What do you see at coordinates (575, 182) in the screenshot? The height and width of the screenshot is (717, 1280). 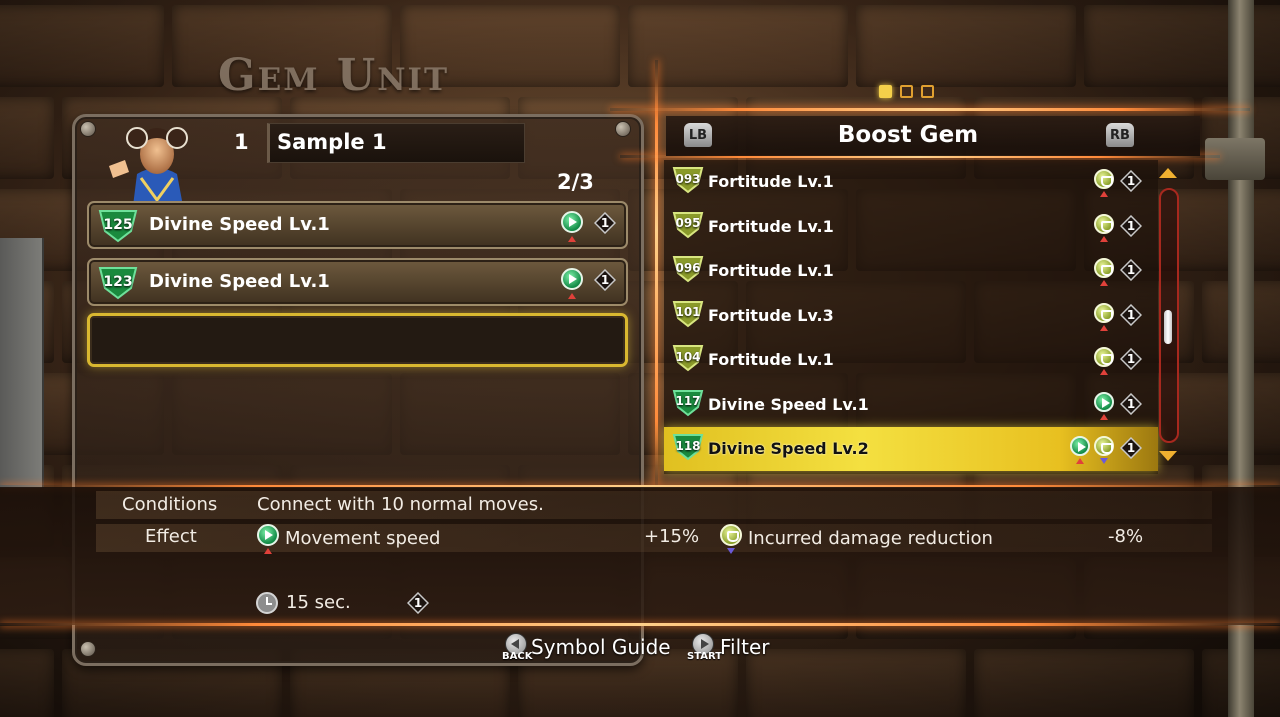 I see `slot-count: 2/3` at bounding box center [575, 182].